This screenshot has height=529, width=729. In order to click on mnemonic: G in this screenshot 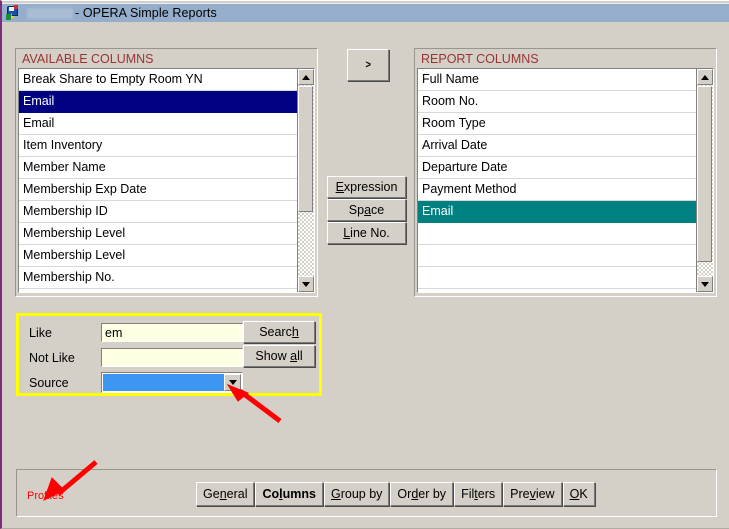, I will do `click(335, 494)`.